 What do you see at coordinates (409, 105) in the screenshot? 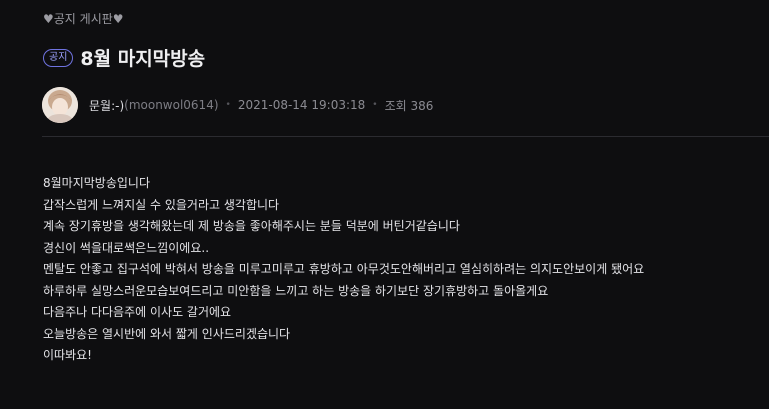
I see `view-count: 조회 386` at bounding box center [409, 105].